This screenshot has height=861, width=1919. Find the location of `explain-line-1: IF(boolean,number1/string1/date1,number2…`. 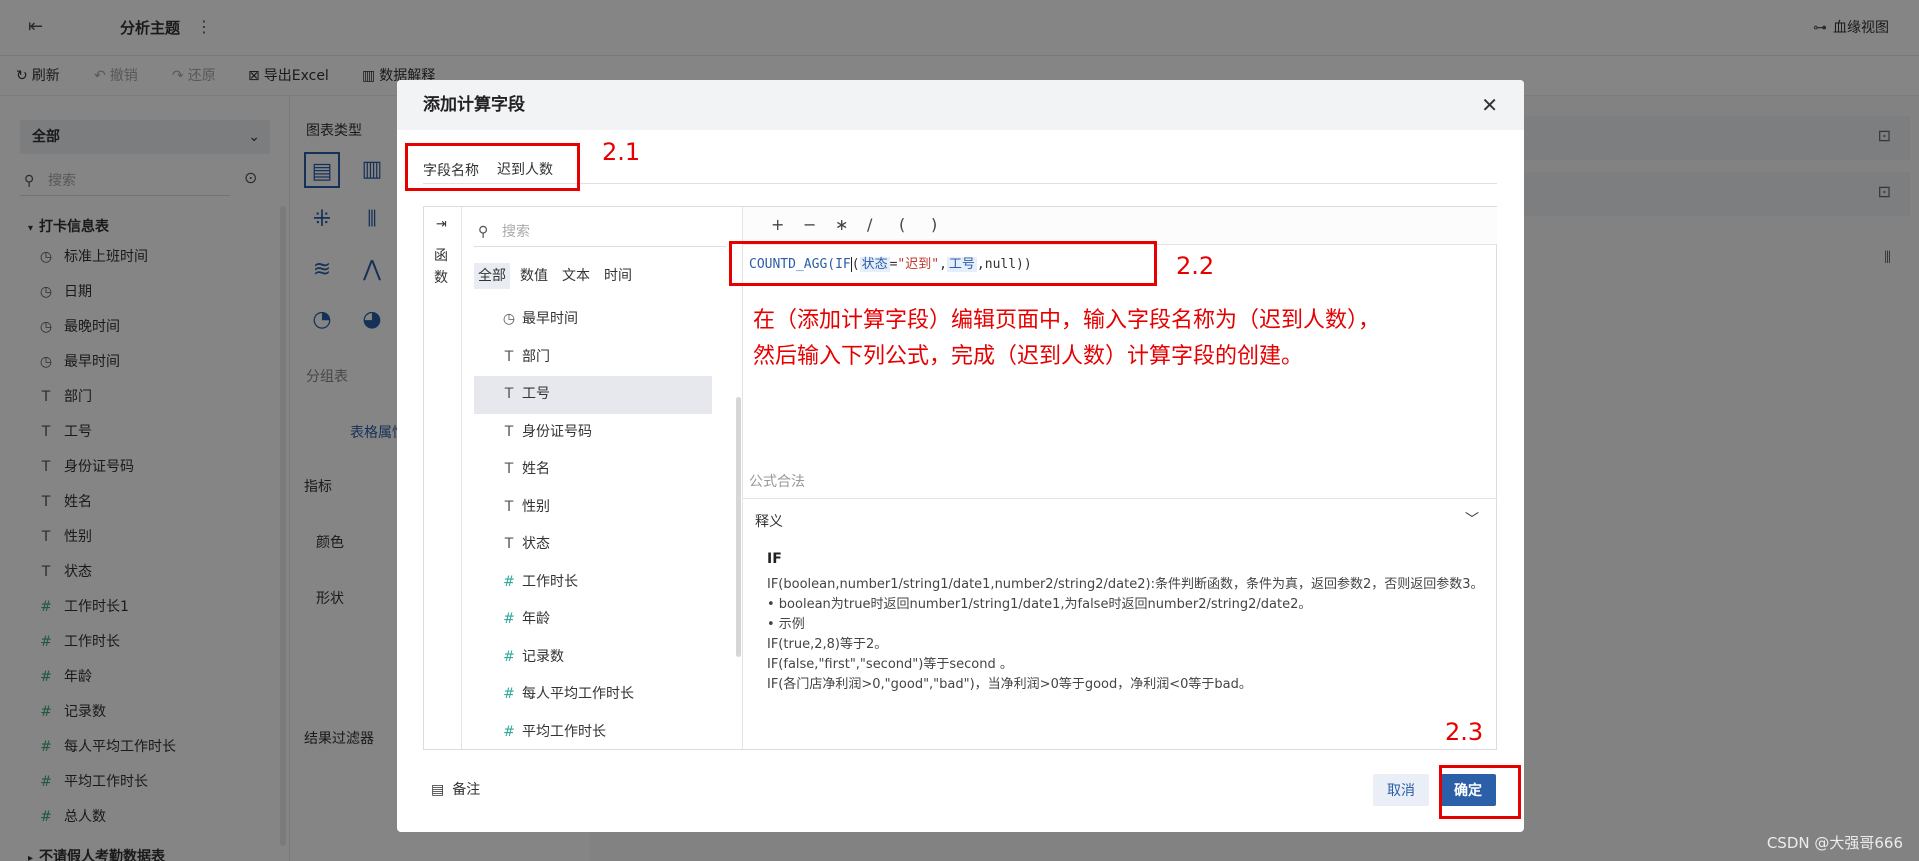

explain-line-1: IF(boolean,number1/string1/date1,number2… is located at coordinates (1125, 584).